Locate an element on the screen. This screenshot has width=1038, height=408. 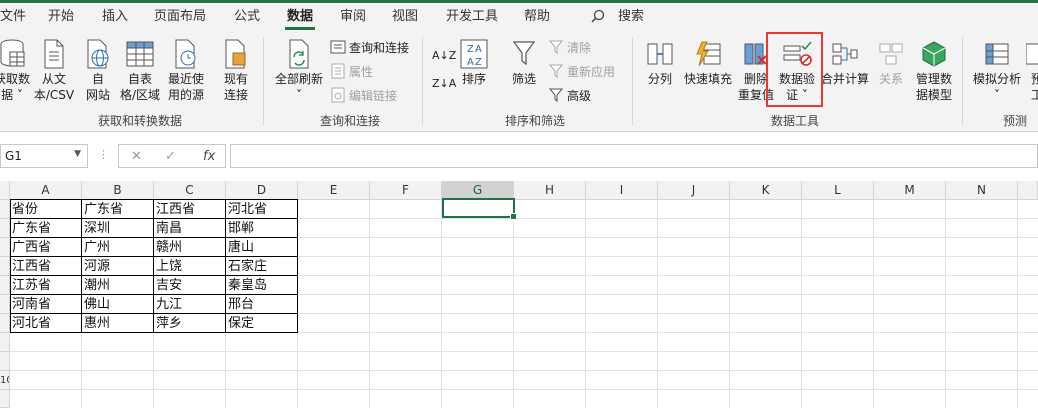
tab-search: 搜索 is located at coordinates (631, 17).